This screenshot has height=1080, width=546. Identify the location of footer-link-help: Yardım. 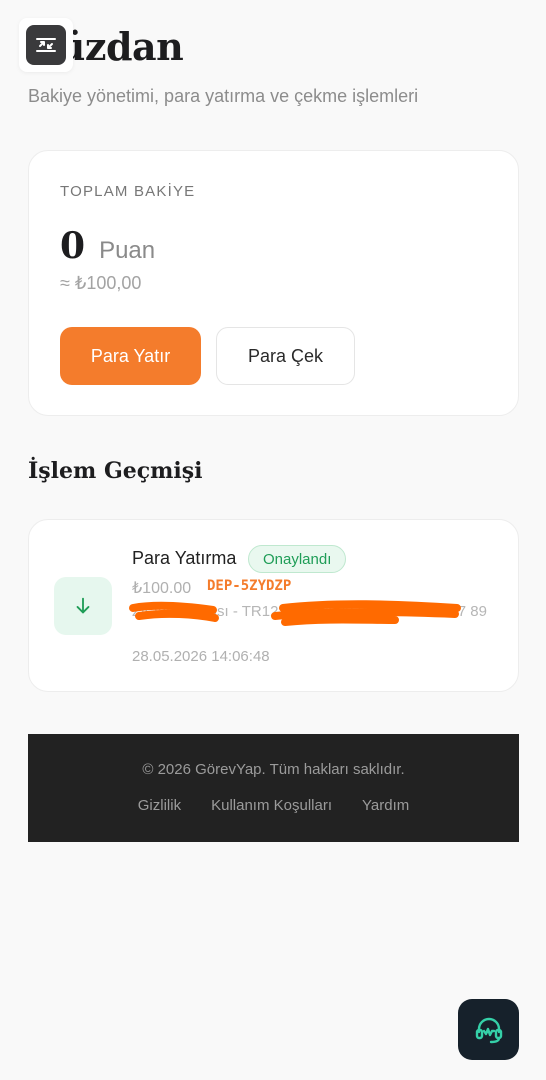
(385, 805).